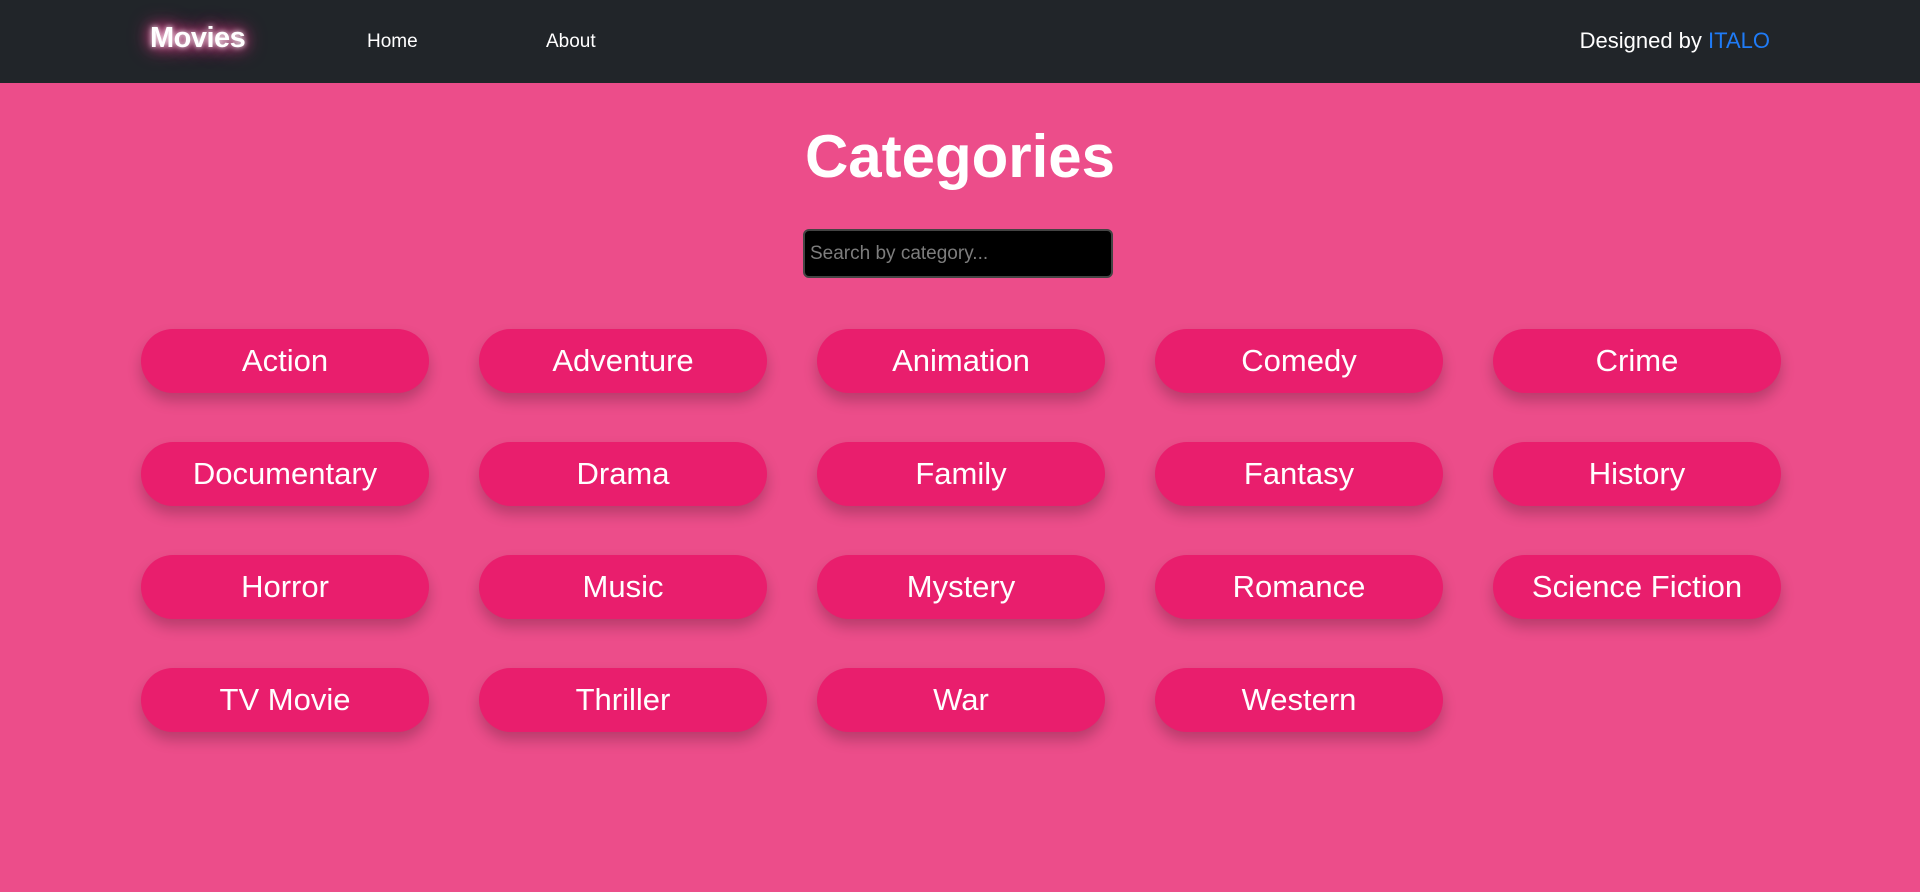  I want to click on category-button: Fantasy, so click(1299, 474).